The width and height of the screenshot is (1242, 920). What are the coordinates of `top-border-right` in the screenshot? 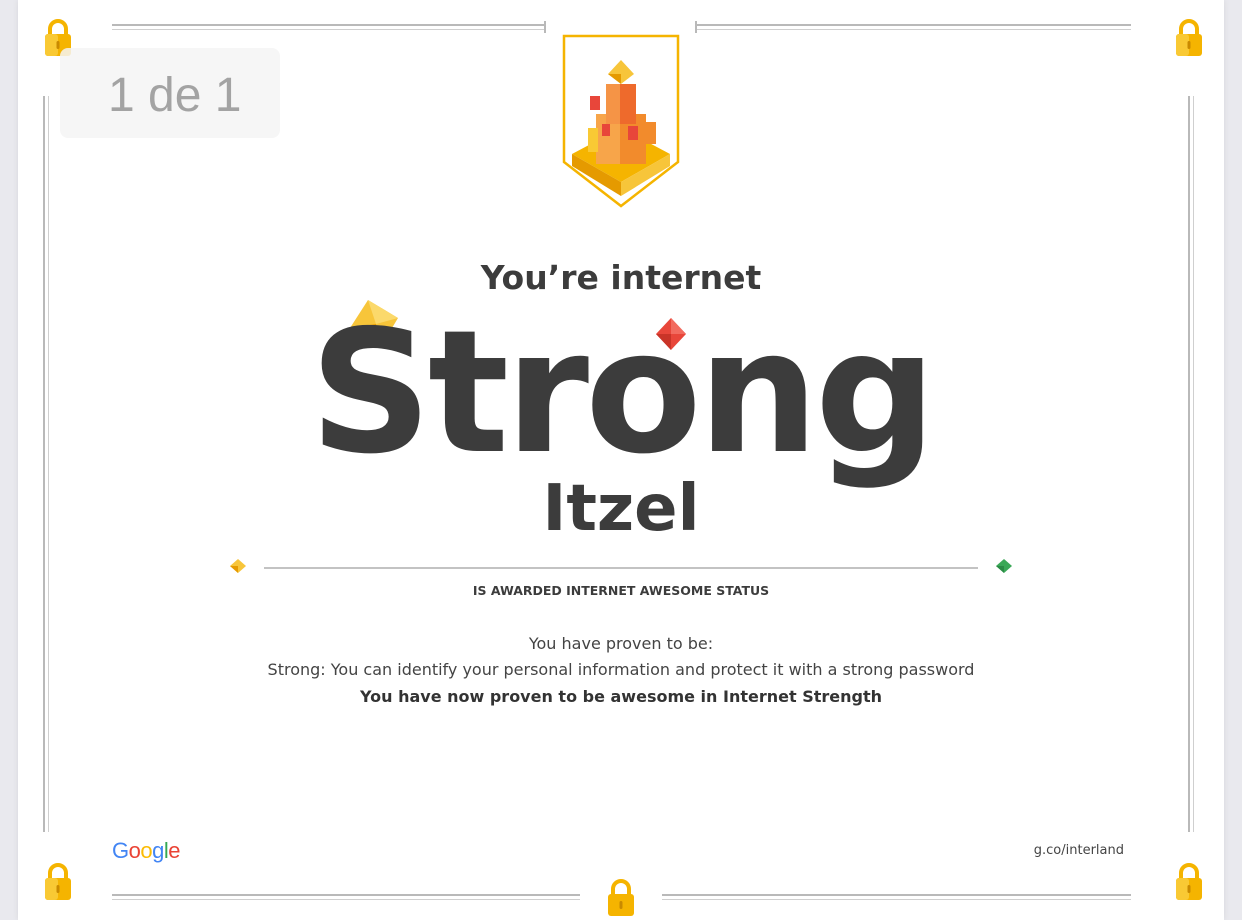 It's located at (914, 27).